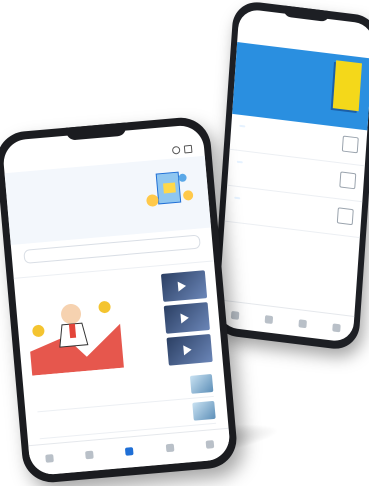 Image resolution: width=369 pixels, height=486 pixels. I want to click on book-illustration, so click(347, 86).